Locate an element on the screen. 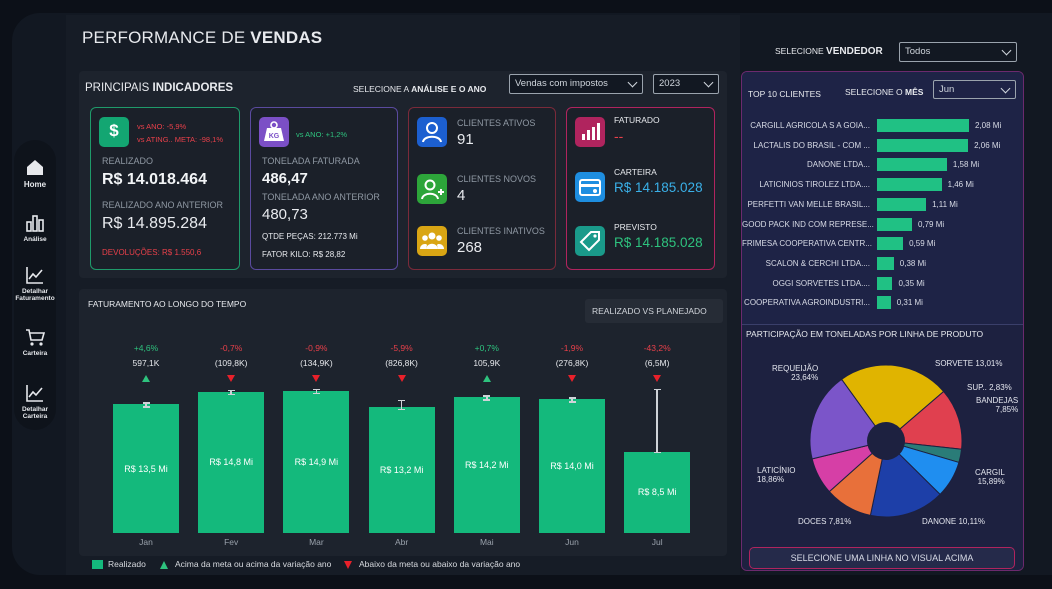  delta-value: (109,8K) is located at coordinates (231, 363).